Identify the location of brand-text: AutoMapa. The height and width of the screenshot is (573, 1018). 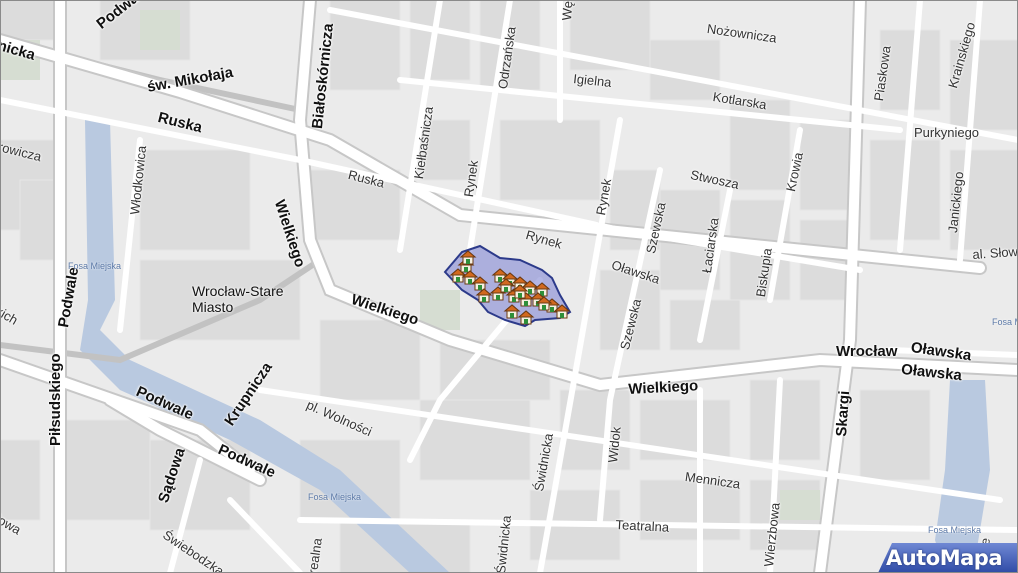
(944, 558).